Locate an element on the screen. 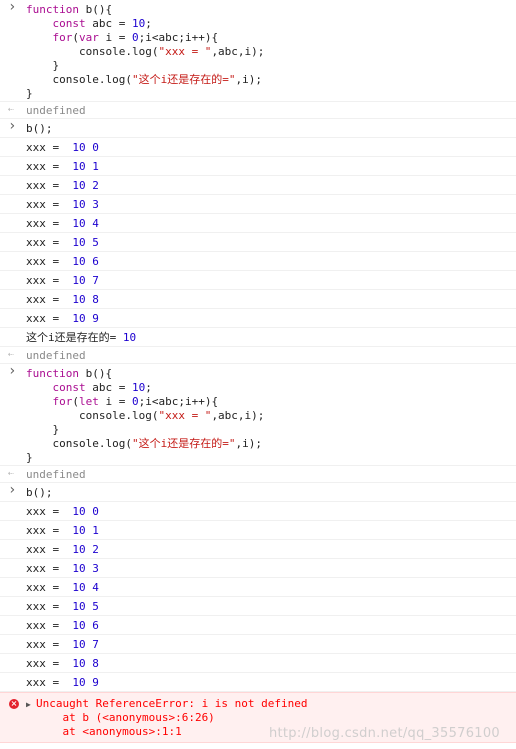  code-token: function is located at coordinates (52, 9).